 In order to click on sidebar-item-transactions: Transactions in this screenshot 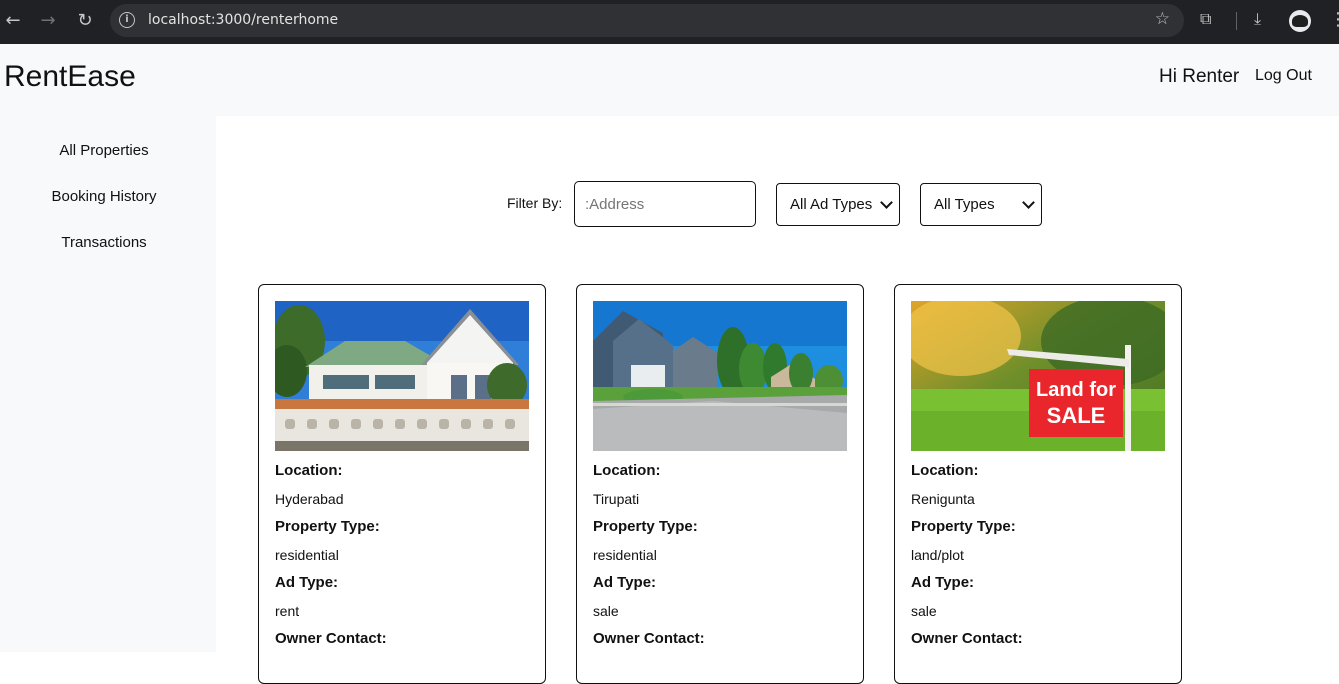, I will do `click(104, 242)`.